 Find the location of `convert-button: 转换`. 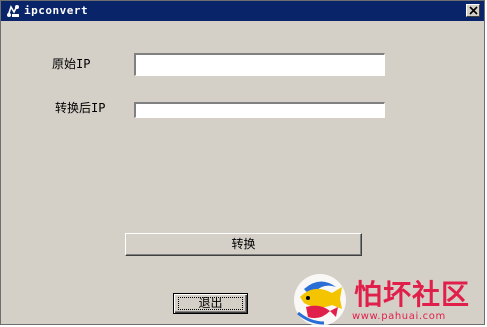

convert-button: 转换 is located at coordinates (243, 244).